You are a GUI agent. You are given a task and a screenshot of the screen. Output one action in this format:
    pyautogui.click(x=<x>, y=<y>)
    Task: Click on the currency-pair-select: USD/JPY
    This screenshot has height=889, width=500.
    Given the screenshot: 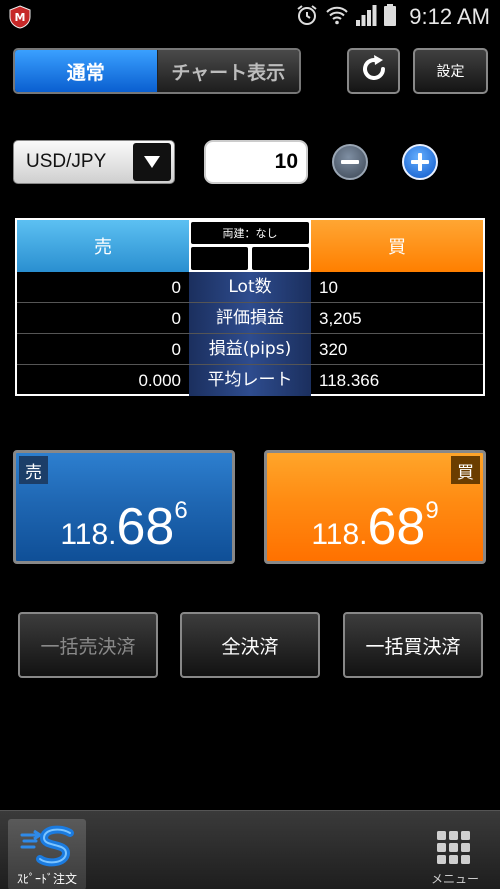 What is the action you would take?
    pyautogui.click(x=94, y=162)
    